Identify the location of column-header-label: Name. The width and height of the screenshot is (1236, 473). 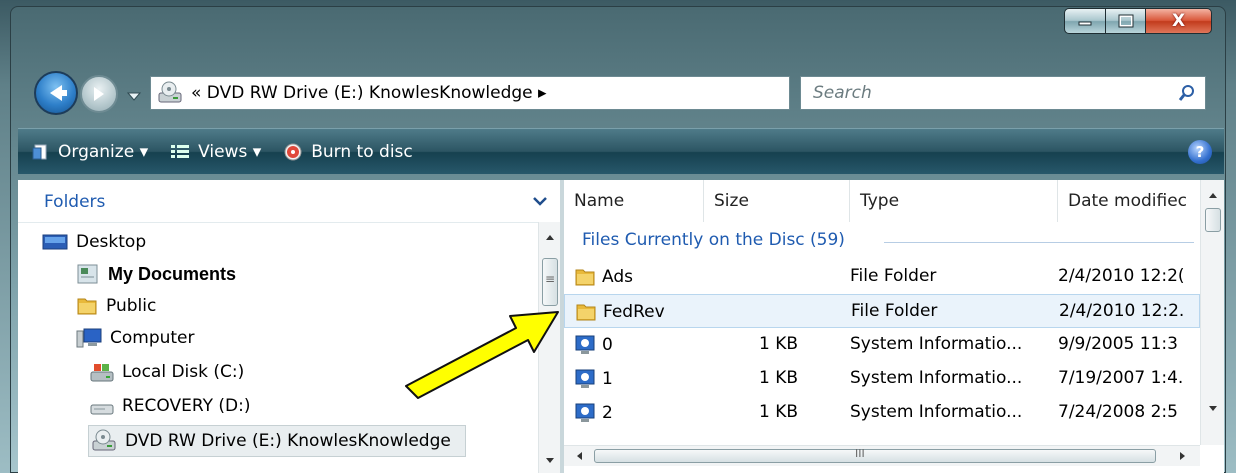
(599, 201).